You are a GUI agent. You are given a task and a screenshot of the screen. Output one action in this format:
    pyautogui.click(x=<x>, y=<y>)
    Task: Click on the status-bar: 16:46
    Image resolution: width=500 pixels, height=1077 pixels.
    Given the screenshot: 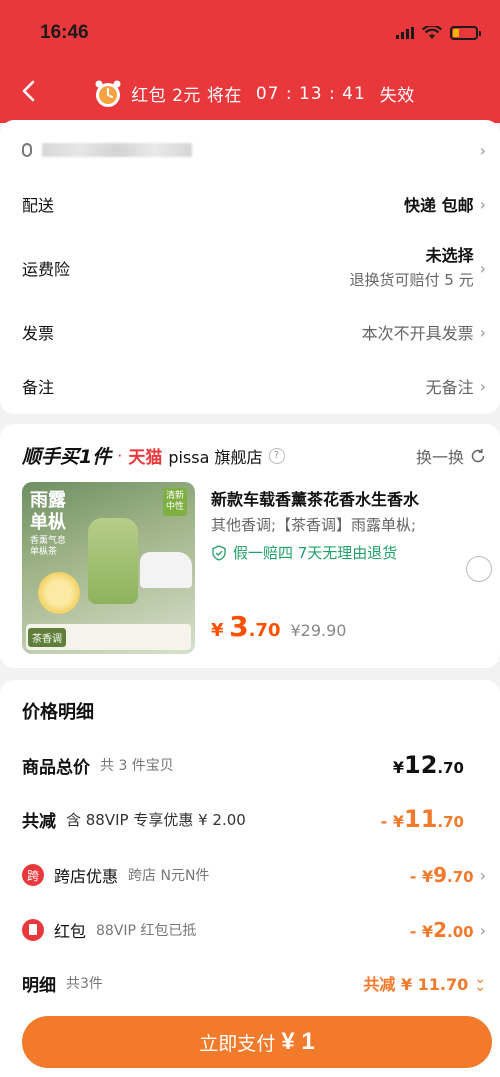 What is the action you would take?
    pyautogui.click(x=250, y=32)
    